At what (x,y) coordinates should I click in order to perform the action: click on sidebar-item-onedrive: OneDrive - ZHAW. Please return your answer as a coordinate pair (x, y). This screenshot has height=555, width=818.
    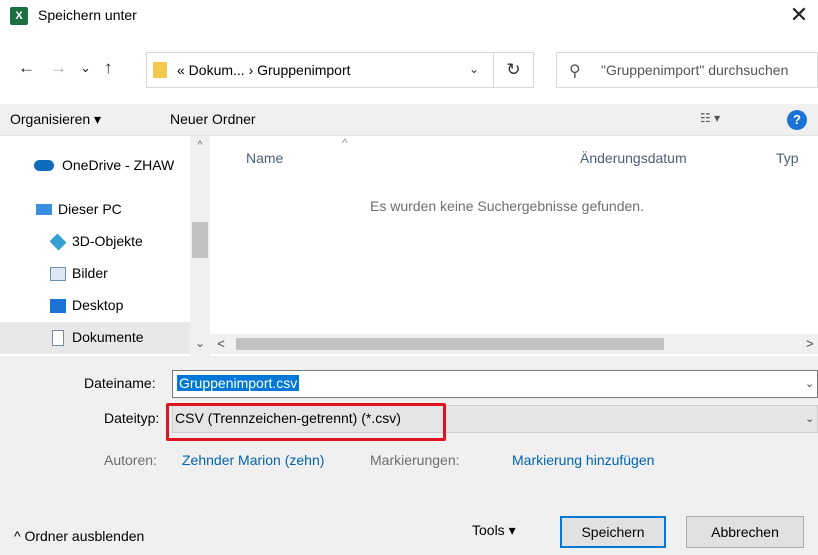
    Looking at the image, I should click on (95, 166).